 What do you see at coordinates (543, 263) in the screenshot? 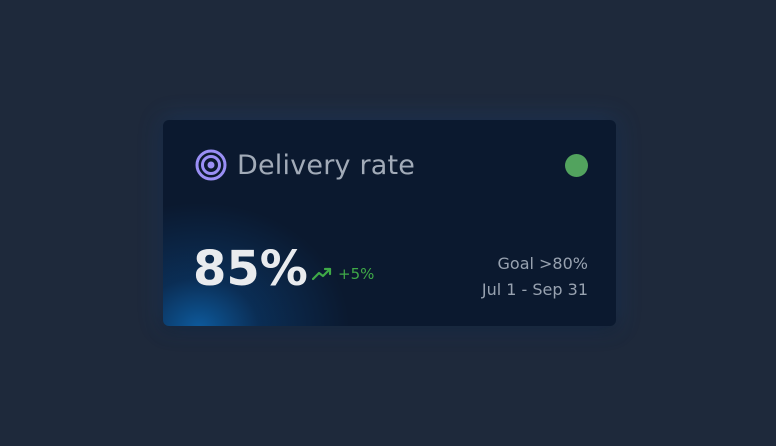
I see `goal-label: Goal >80%` at bounding box center [543, 263].